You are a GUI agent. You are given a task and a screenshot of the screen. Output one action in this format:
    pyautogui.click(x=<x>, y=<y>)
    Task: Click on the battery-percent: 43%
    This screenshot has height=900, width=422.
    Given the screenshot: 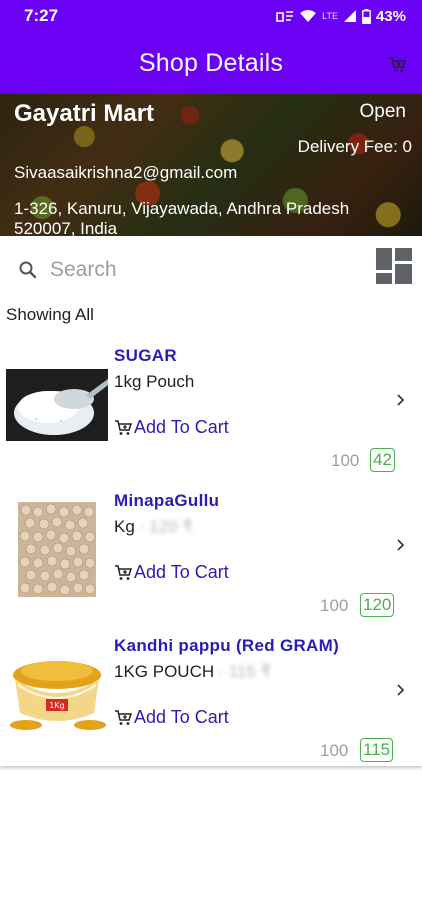 What is the action you would take?
    pyautogui.click(x=390, y=16)
    